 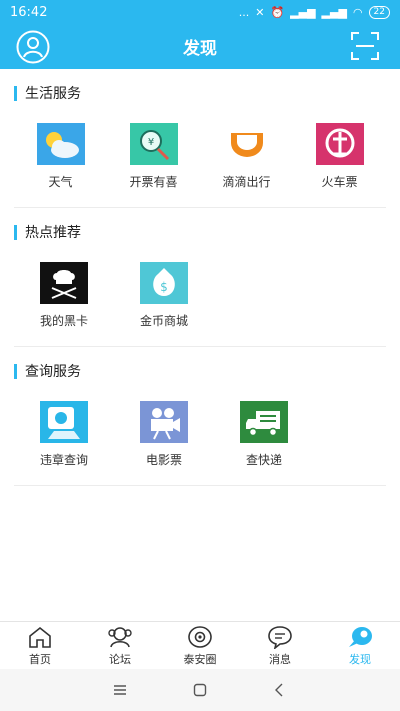 I want to click on battery-icon: 22, so click(x=379, y=12).